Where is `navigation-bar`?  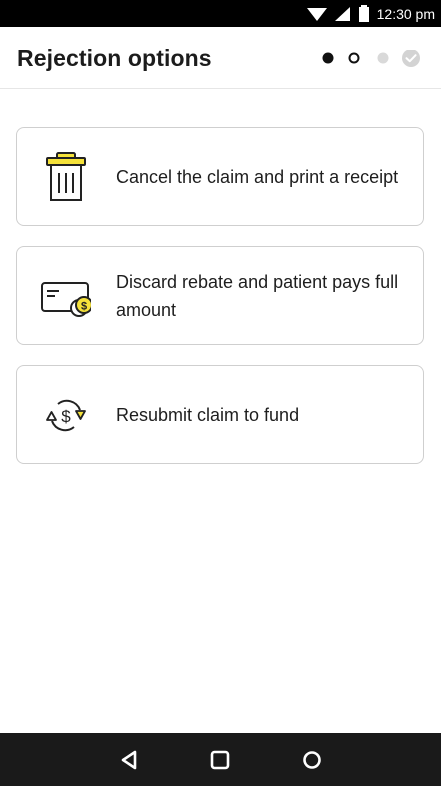
navigation-bar is located at coordinates (220, 759).